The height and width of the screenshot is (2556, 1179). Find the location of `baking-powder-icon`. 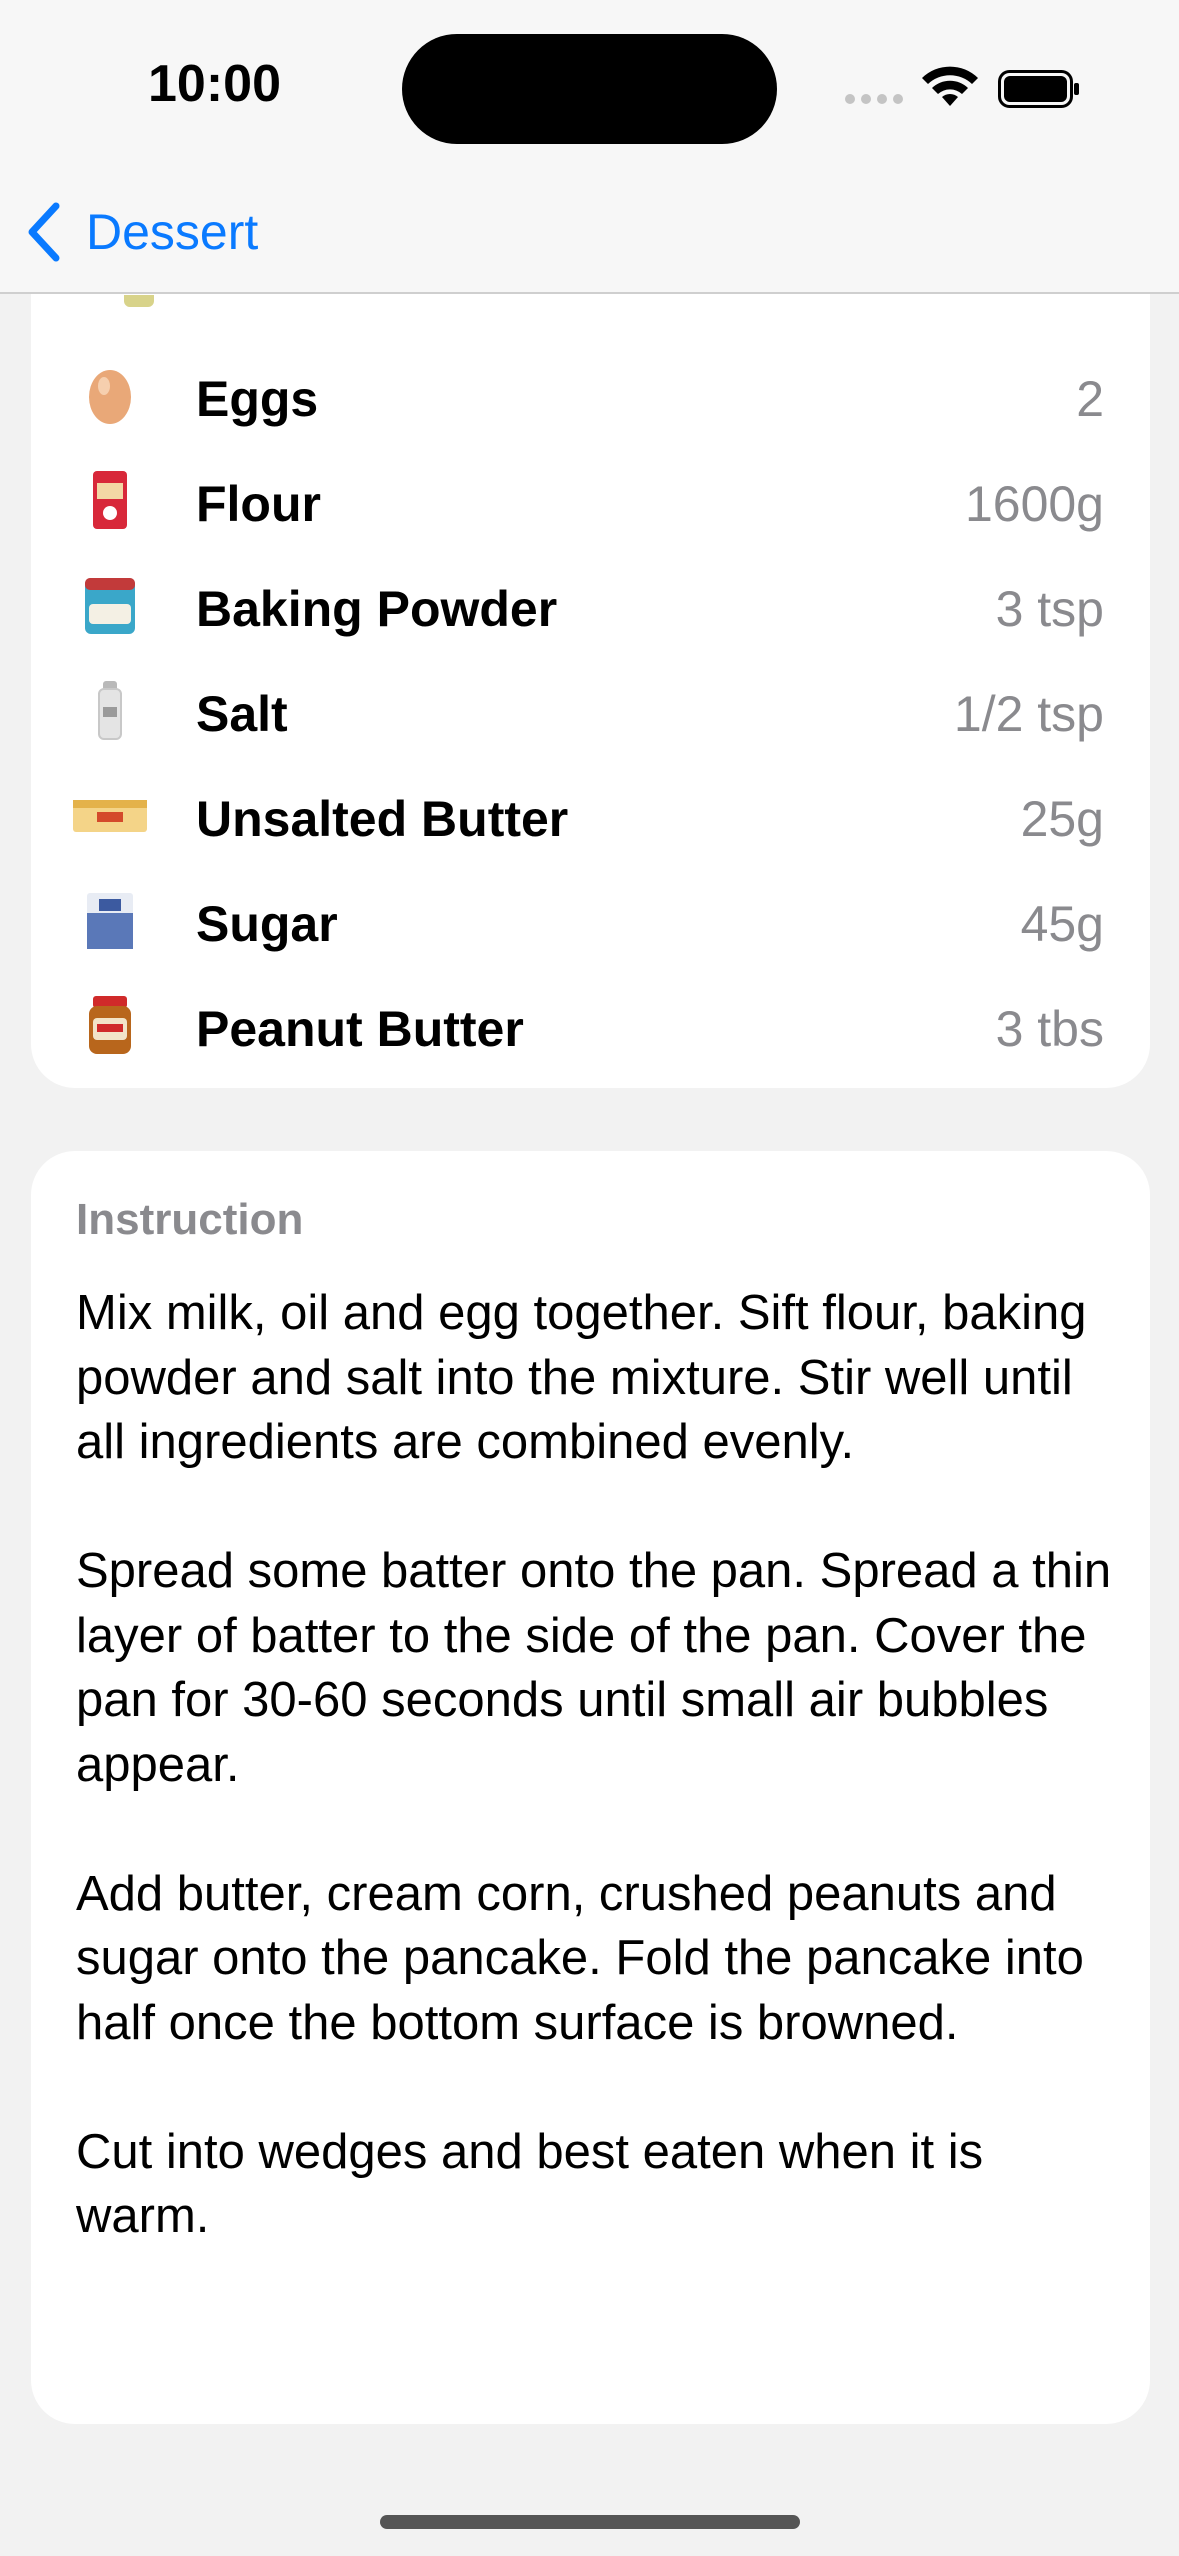

baking-powder-icon is located at coordinates (110, 606).